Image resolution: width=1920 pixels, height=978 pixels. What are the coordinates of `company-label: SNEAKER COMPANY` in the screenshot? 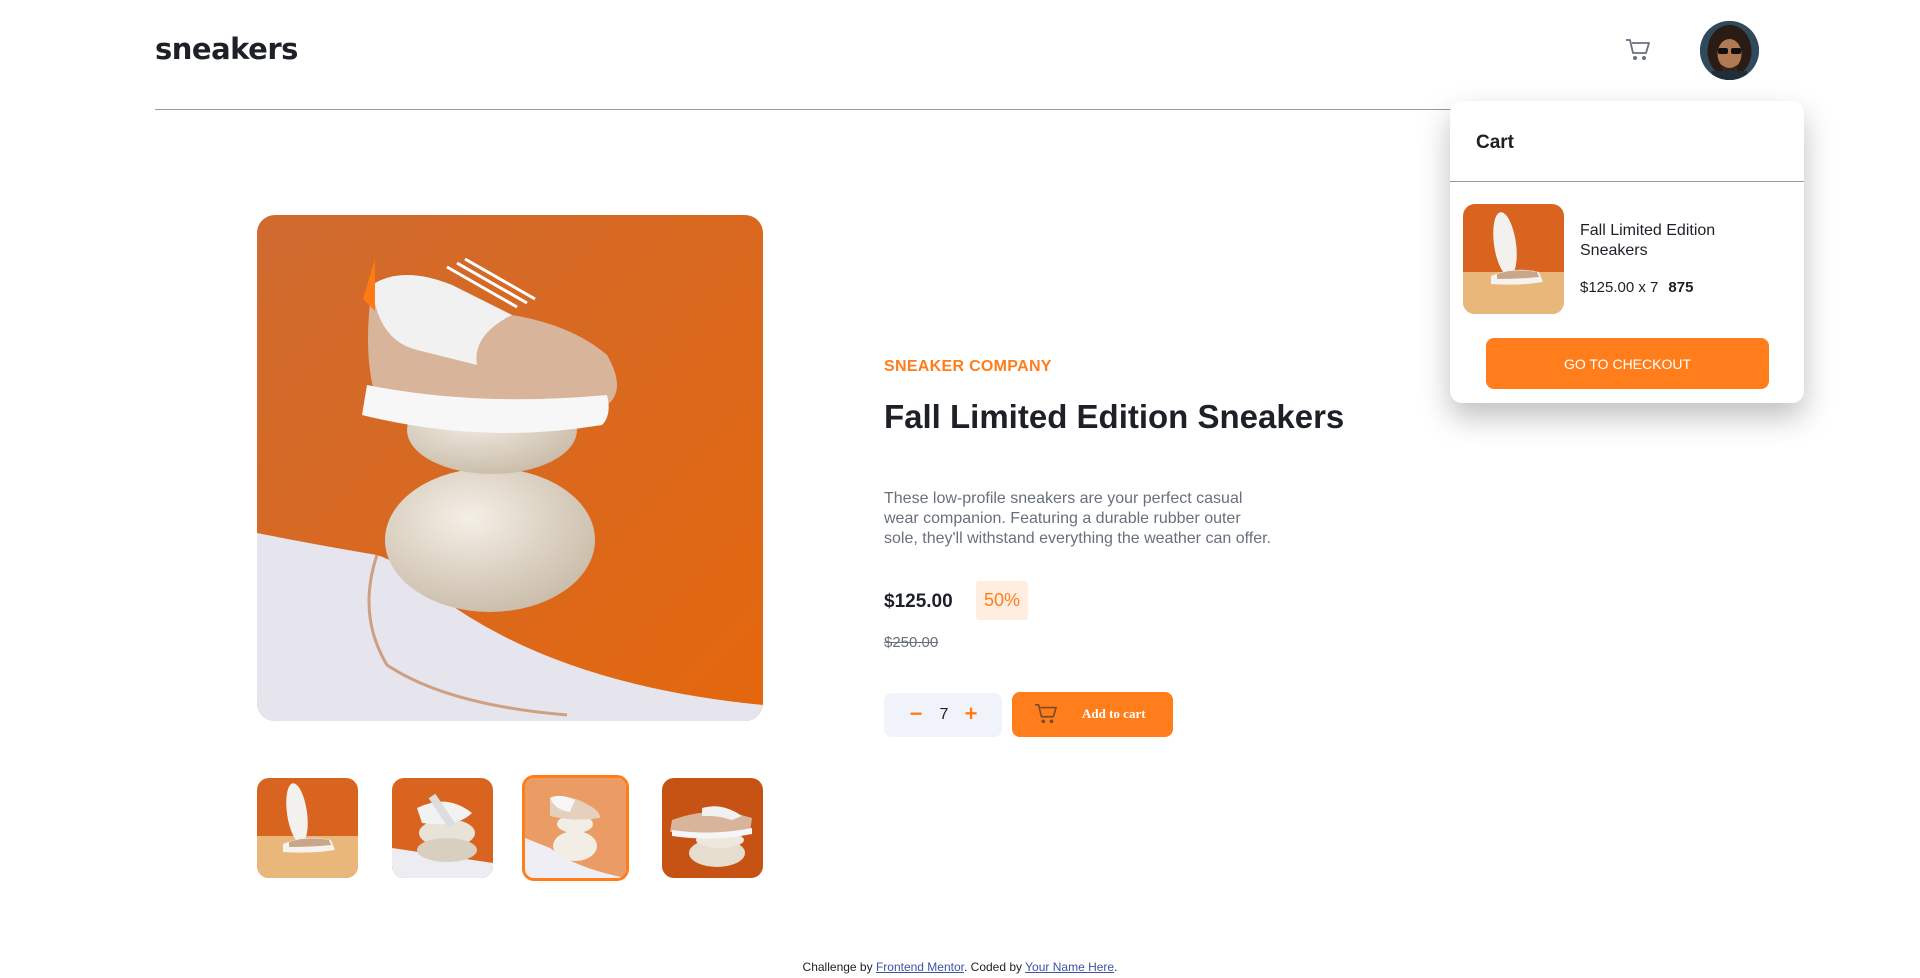 It's located at (968, 366).